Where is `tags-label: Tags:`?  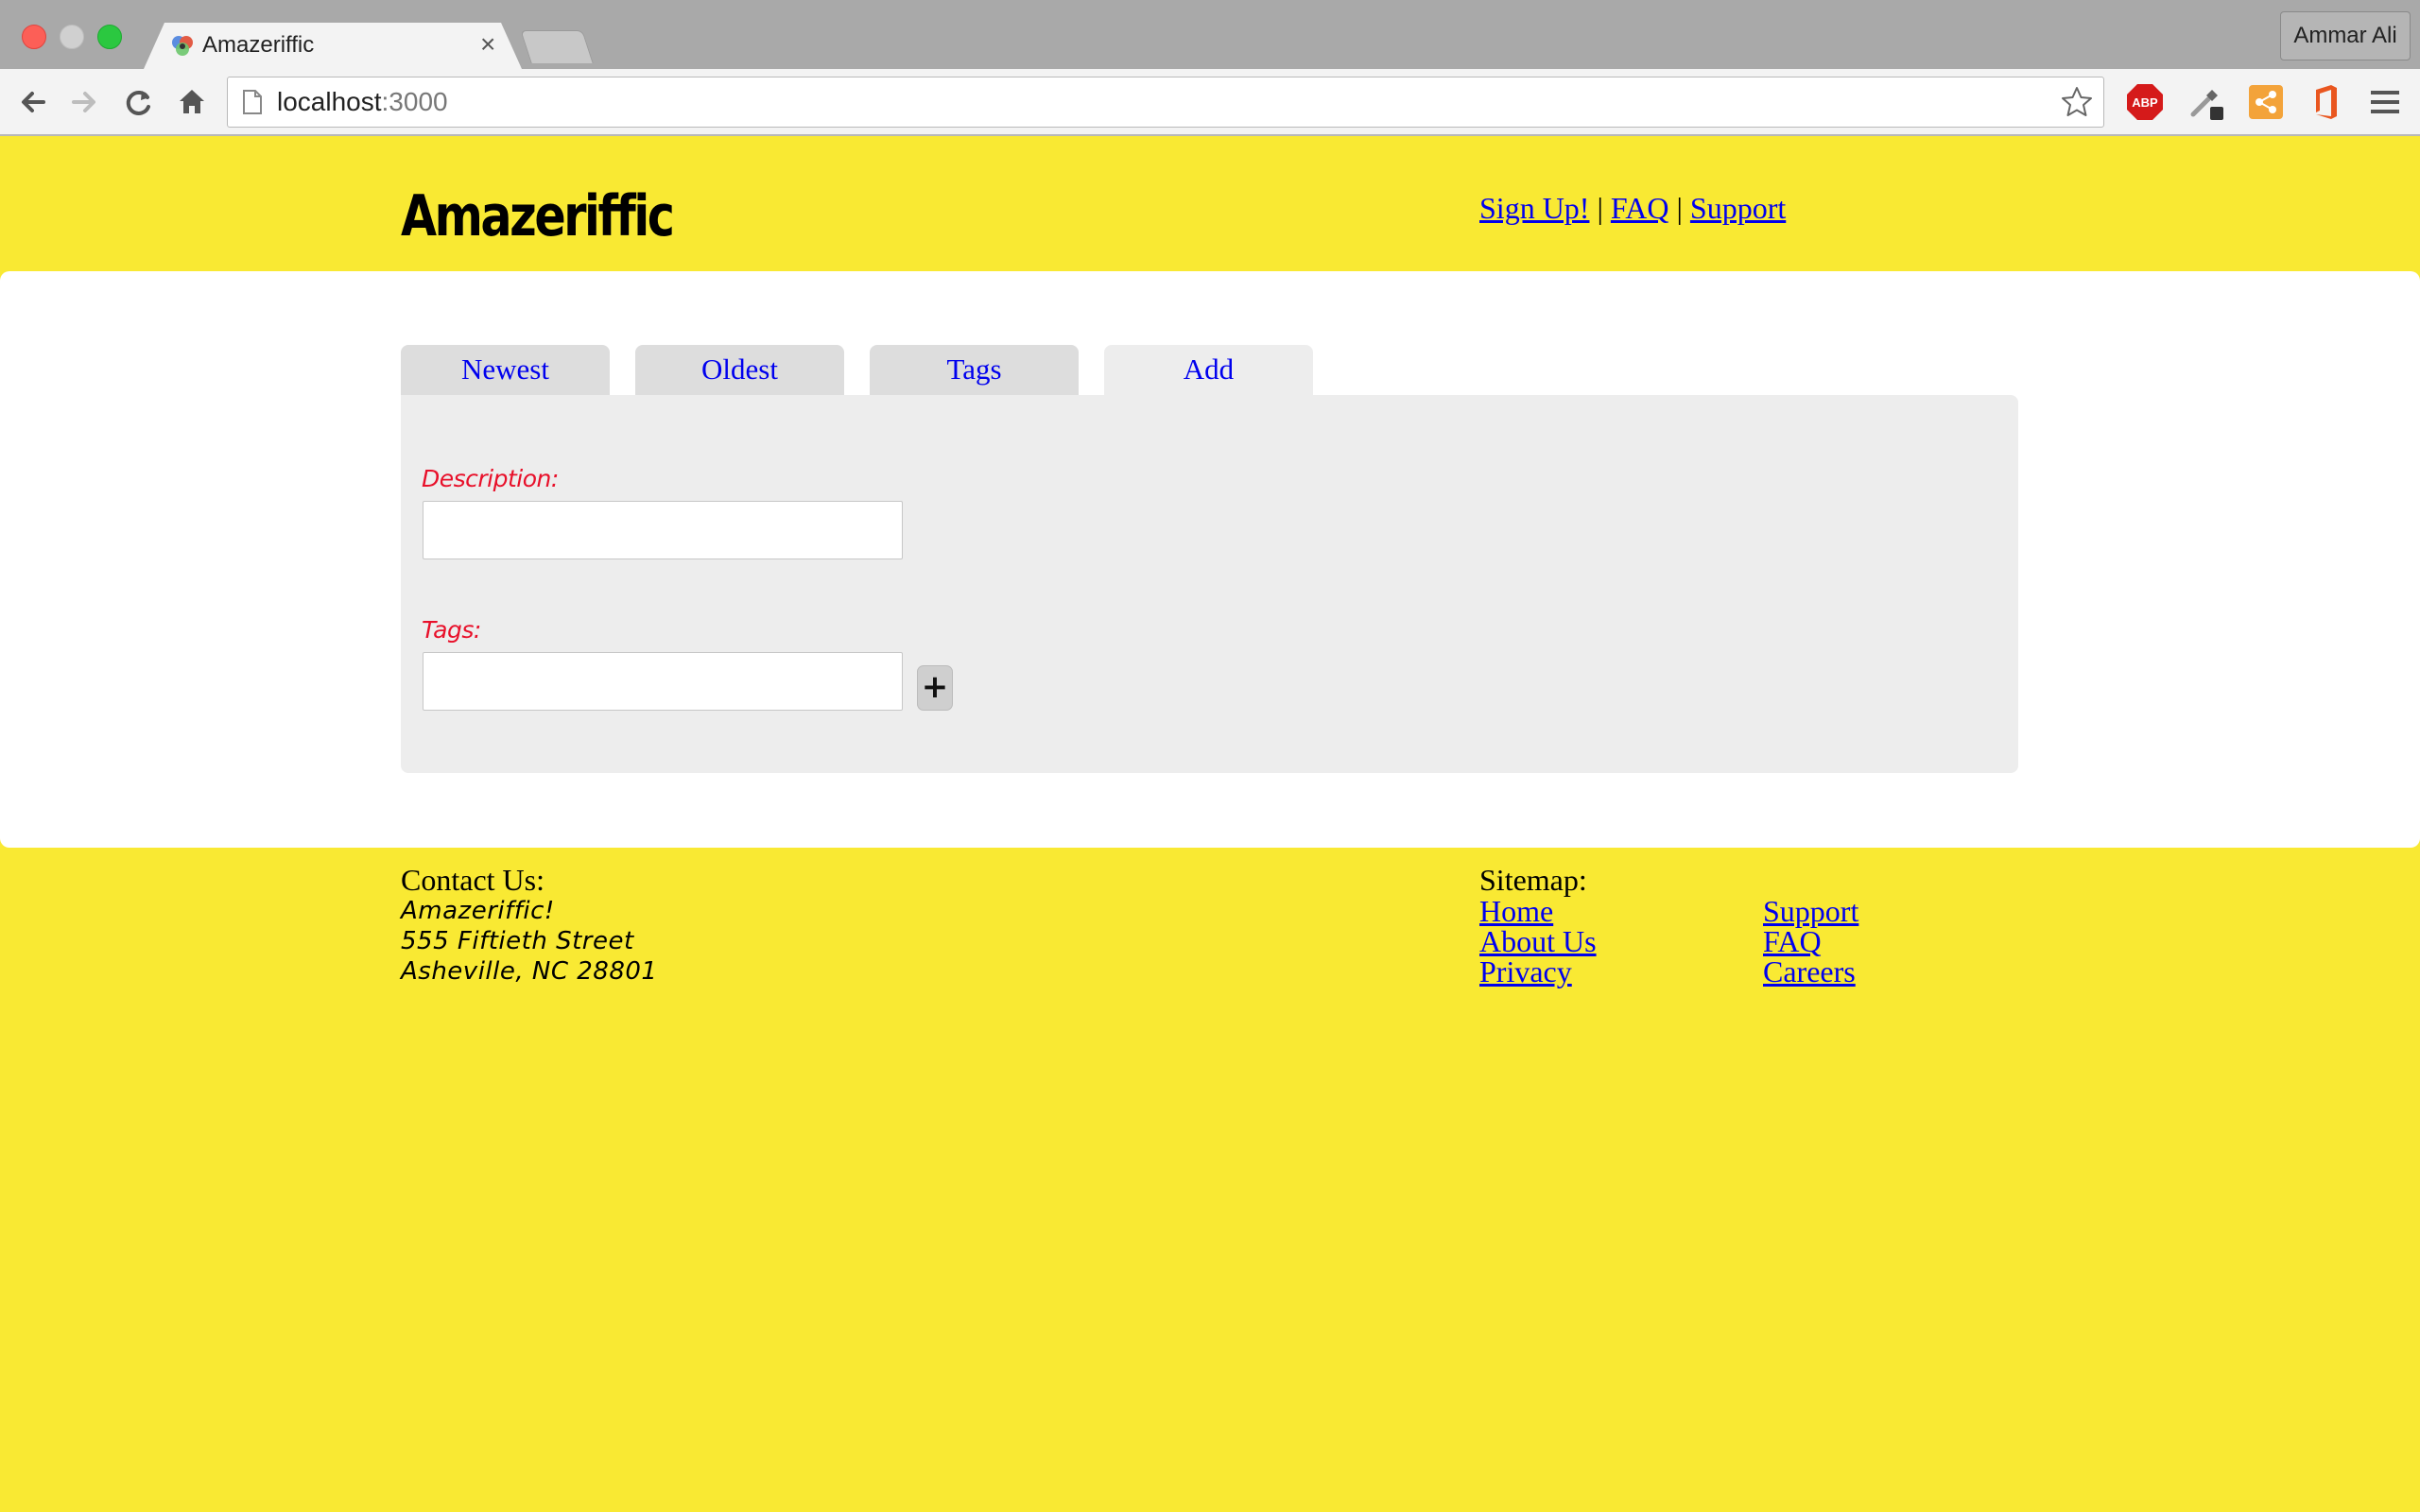 tags-label: Tags: is located at coordinates (451, 630).